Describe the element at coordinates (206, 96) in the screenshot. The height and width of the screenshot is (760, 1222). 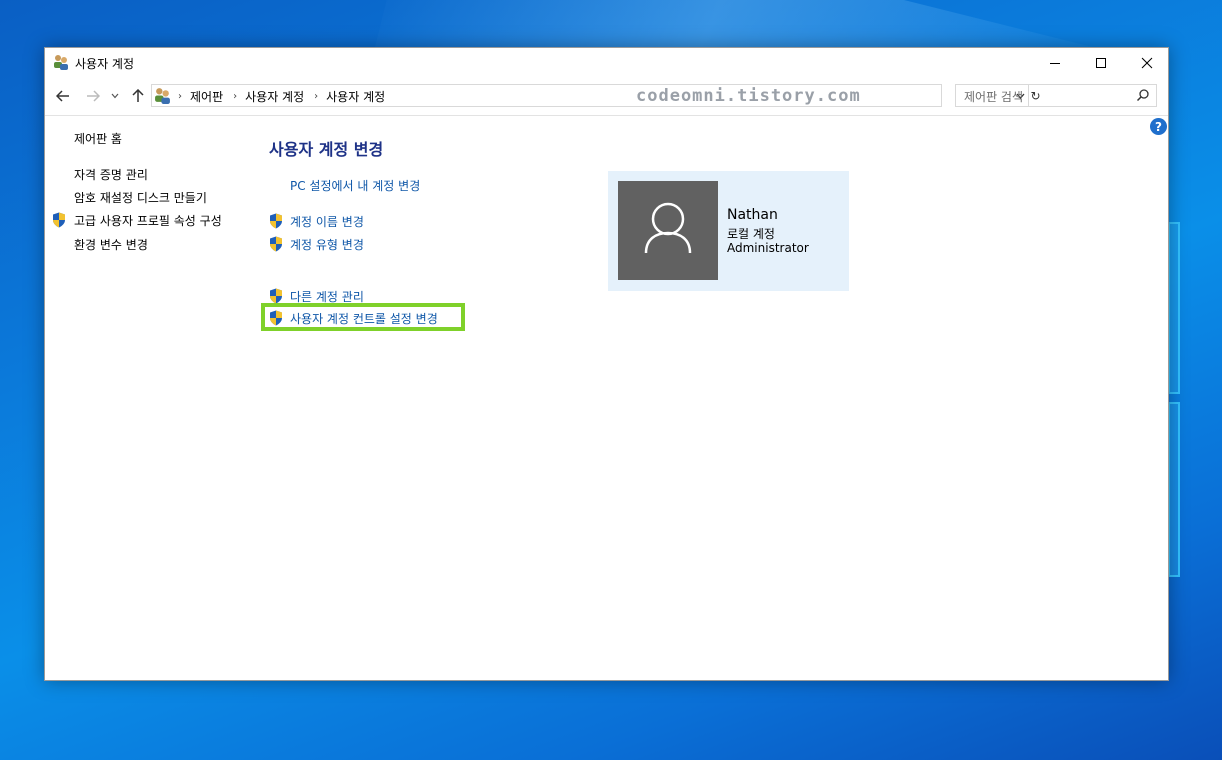
I see `breadcrumb-control-panel: 제어판` at that location.